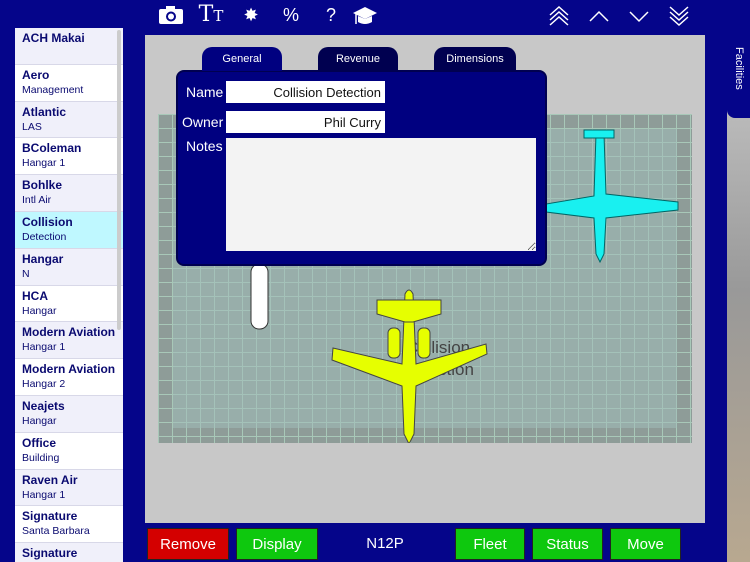  Describe the element at coordinates (69, 488) in the screenshot. I see `facility-list-item: Raven Air Hangar 1` at that location.